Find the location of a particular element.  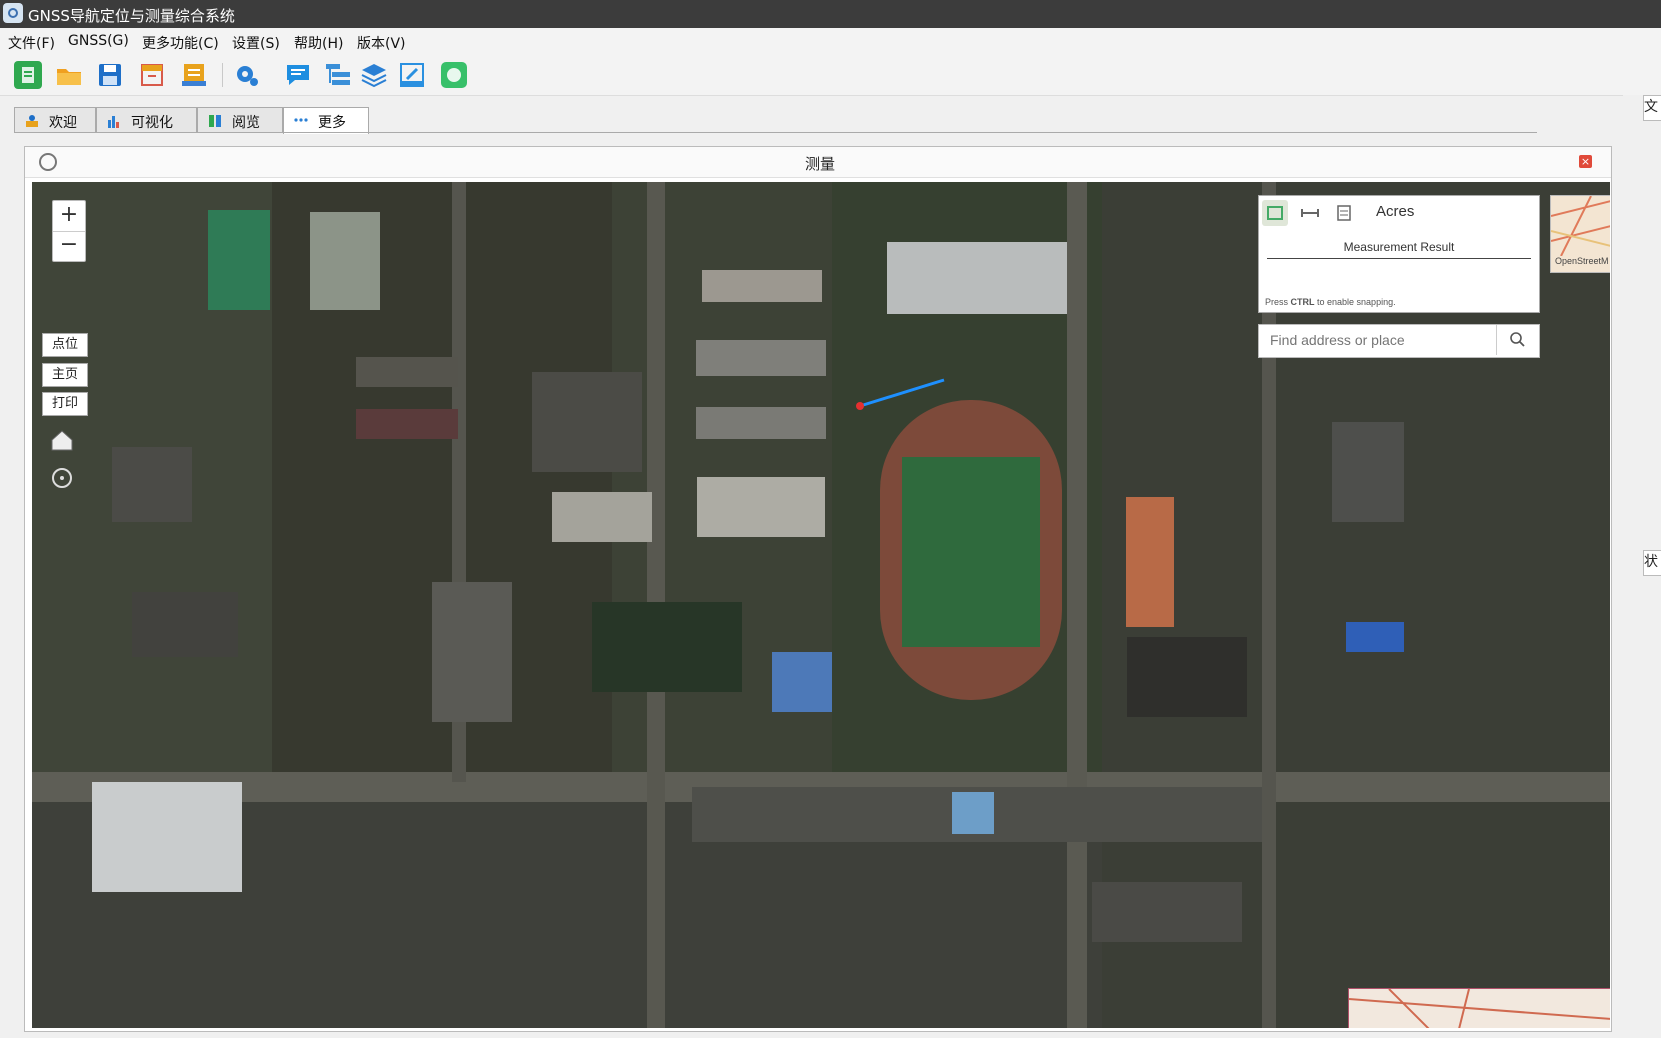

basemap-thumbnail: OpenStreetM is located at coordinates (1580, 234).